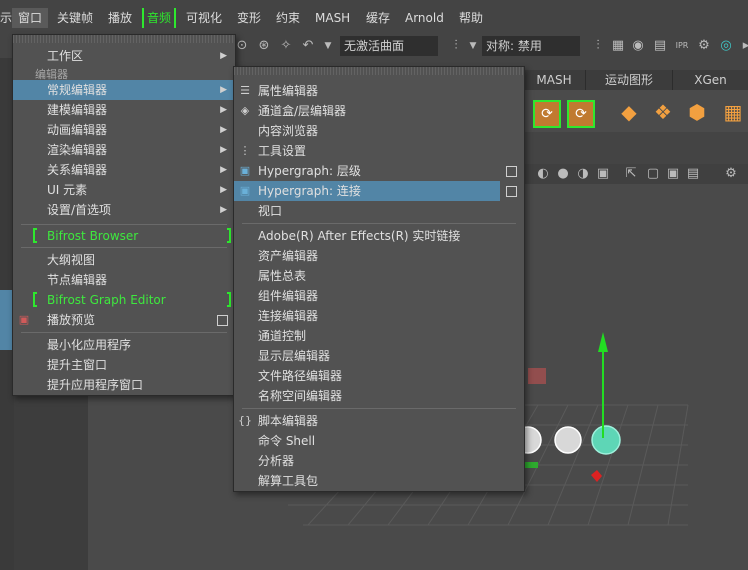 This screenshot has height=570, width=748. I want to click on tab-xgen: XGen, so click(710, 80).